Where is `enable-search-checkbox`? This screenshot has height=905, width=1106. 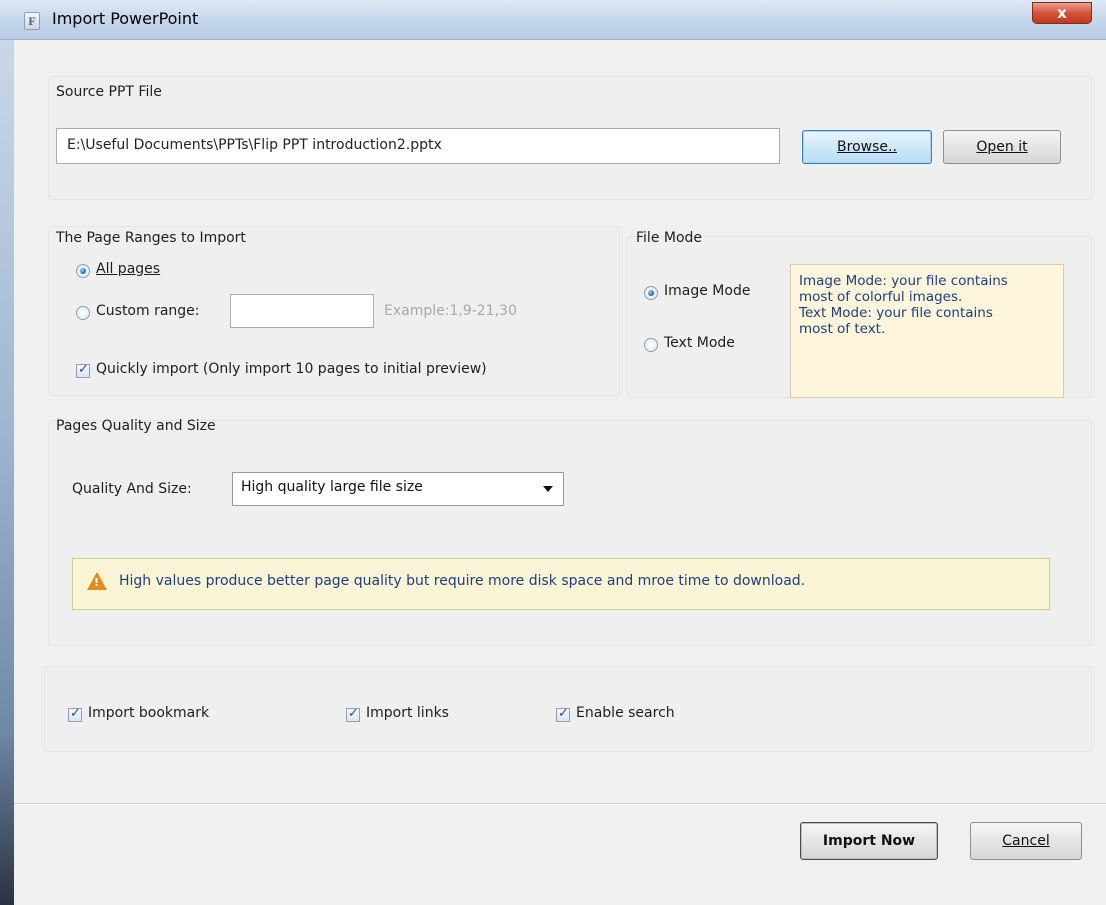
enable-search-checkbox is located at coordinates (563, 714).